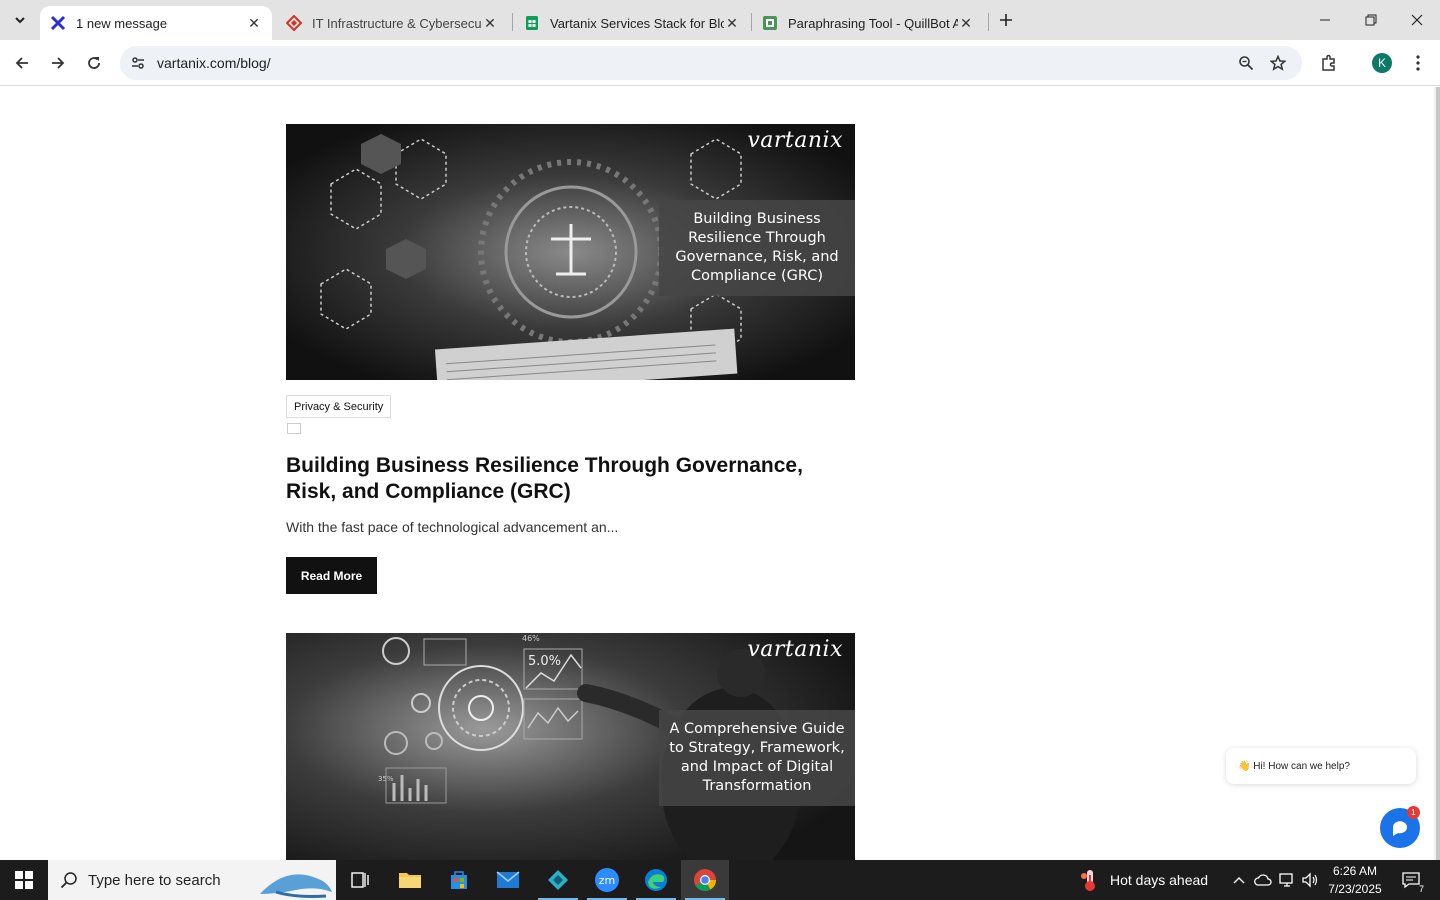 The height and width of the screenshot is (900, 1440). What do you see at coordinates (873, 23) in the screenshot?
I see `tab-title: Paraphrasing Tool - QuillBot AI` at bounding box center [873, 23].